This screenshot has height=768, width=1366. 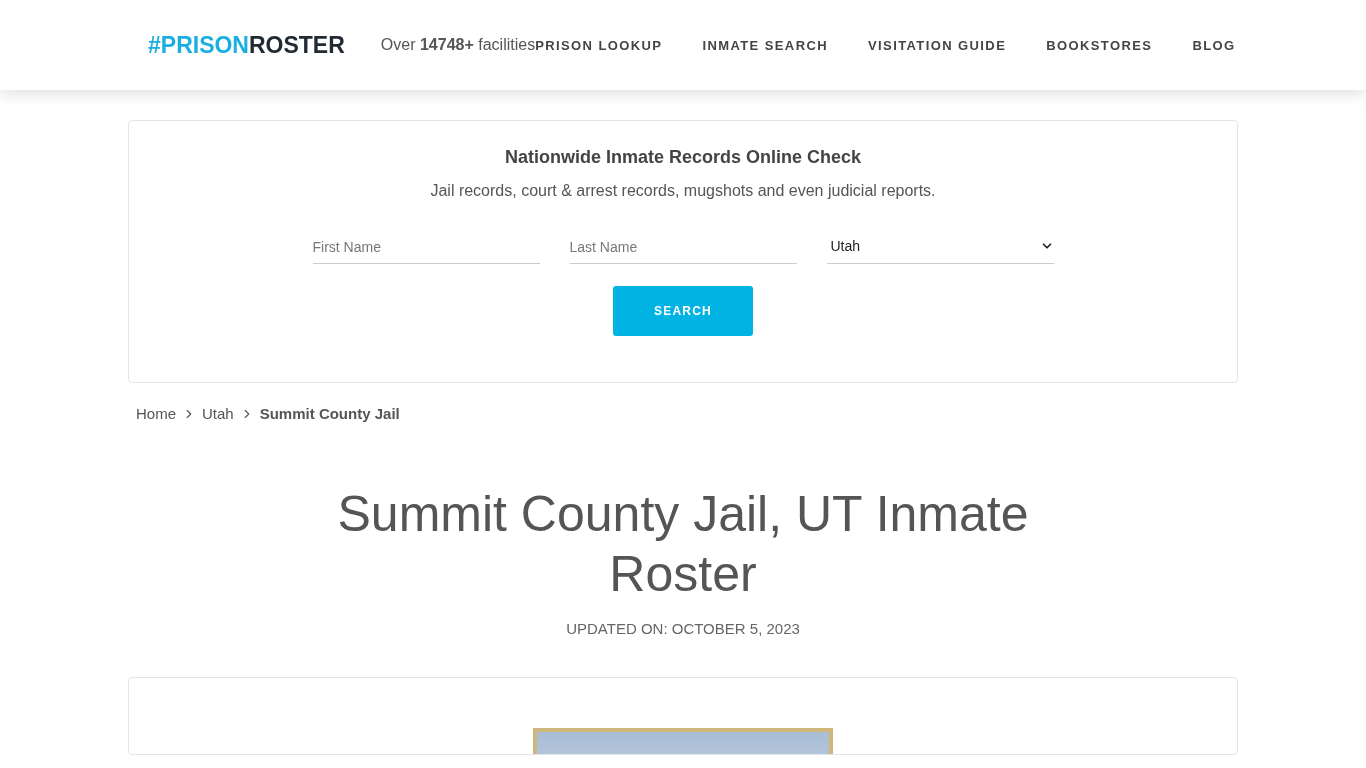 I want to click on nav-link: INMATE SEARCH, so click(x=765, y=45).